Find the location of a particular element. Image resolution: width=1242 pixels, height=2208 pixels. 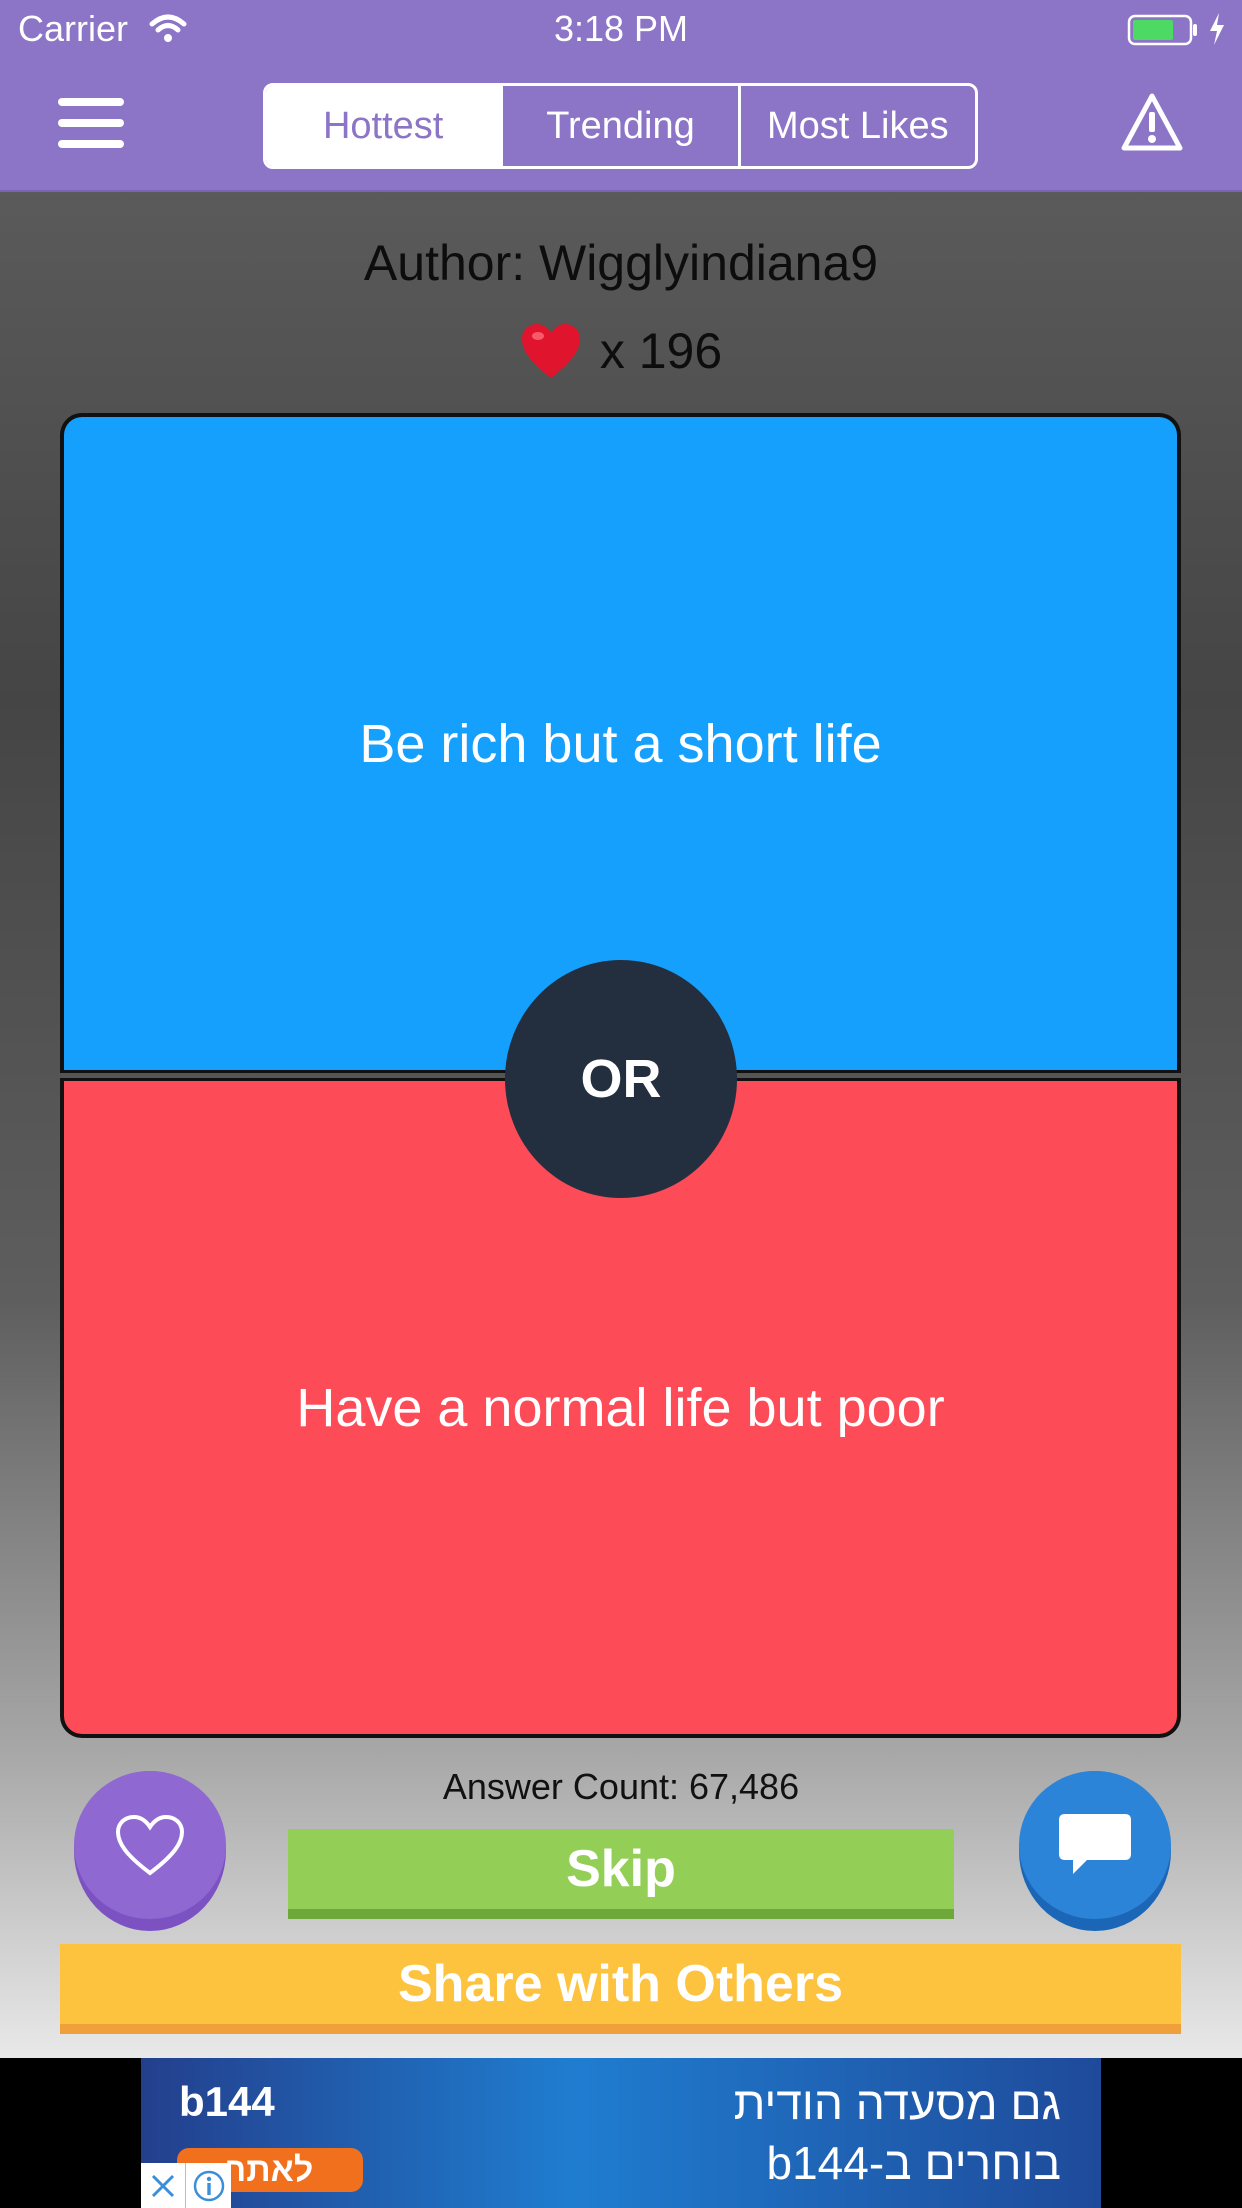

ad-brand: b144 is located at coordinates (227, 2101).